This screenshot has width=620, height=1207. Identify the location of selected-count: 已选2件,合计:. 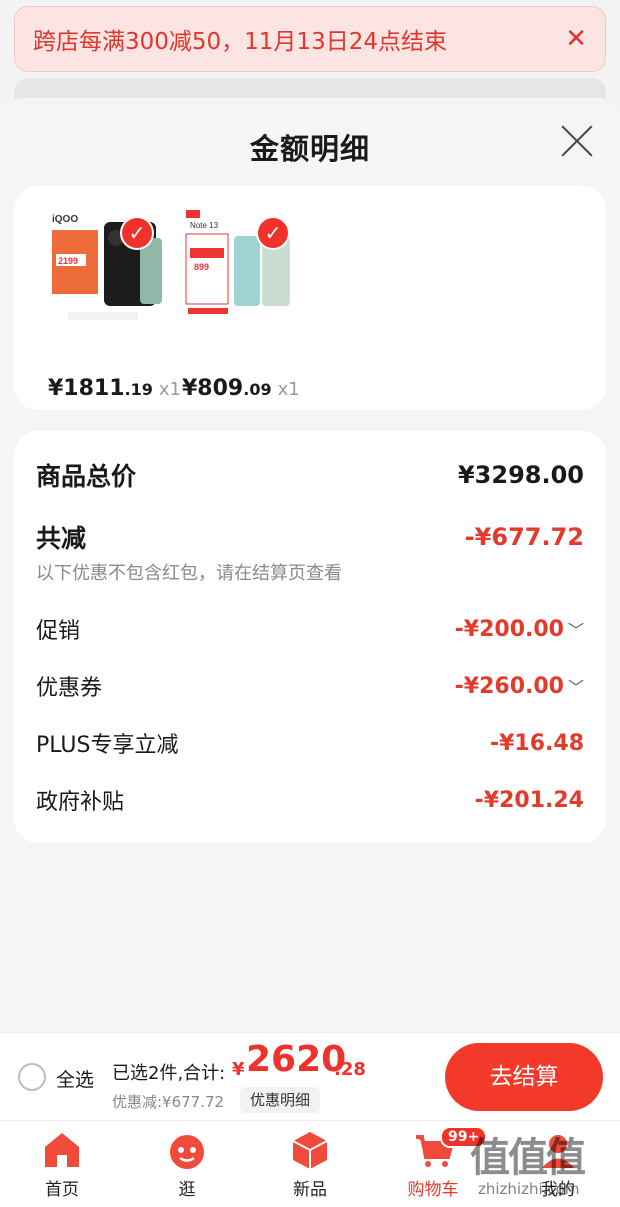
(169, 1073).